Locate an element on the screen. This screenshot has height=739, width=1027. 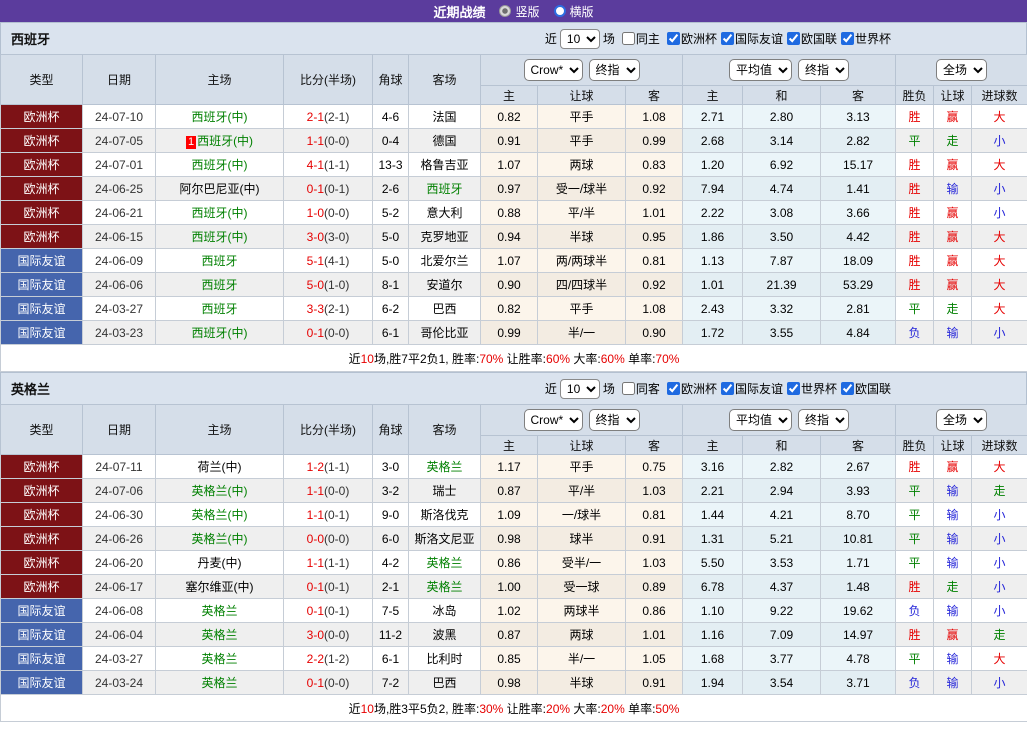
subcol-away-odds: 客 is located at coordinates (654, 445).